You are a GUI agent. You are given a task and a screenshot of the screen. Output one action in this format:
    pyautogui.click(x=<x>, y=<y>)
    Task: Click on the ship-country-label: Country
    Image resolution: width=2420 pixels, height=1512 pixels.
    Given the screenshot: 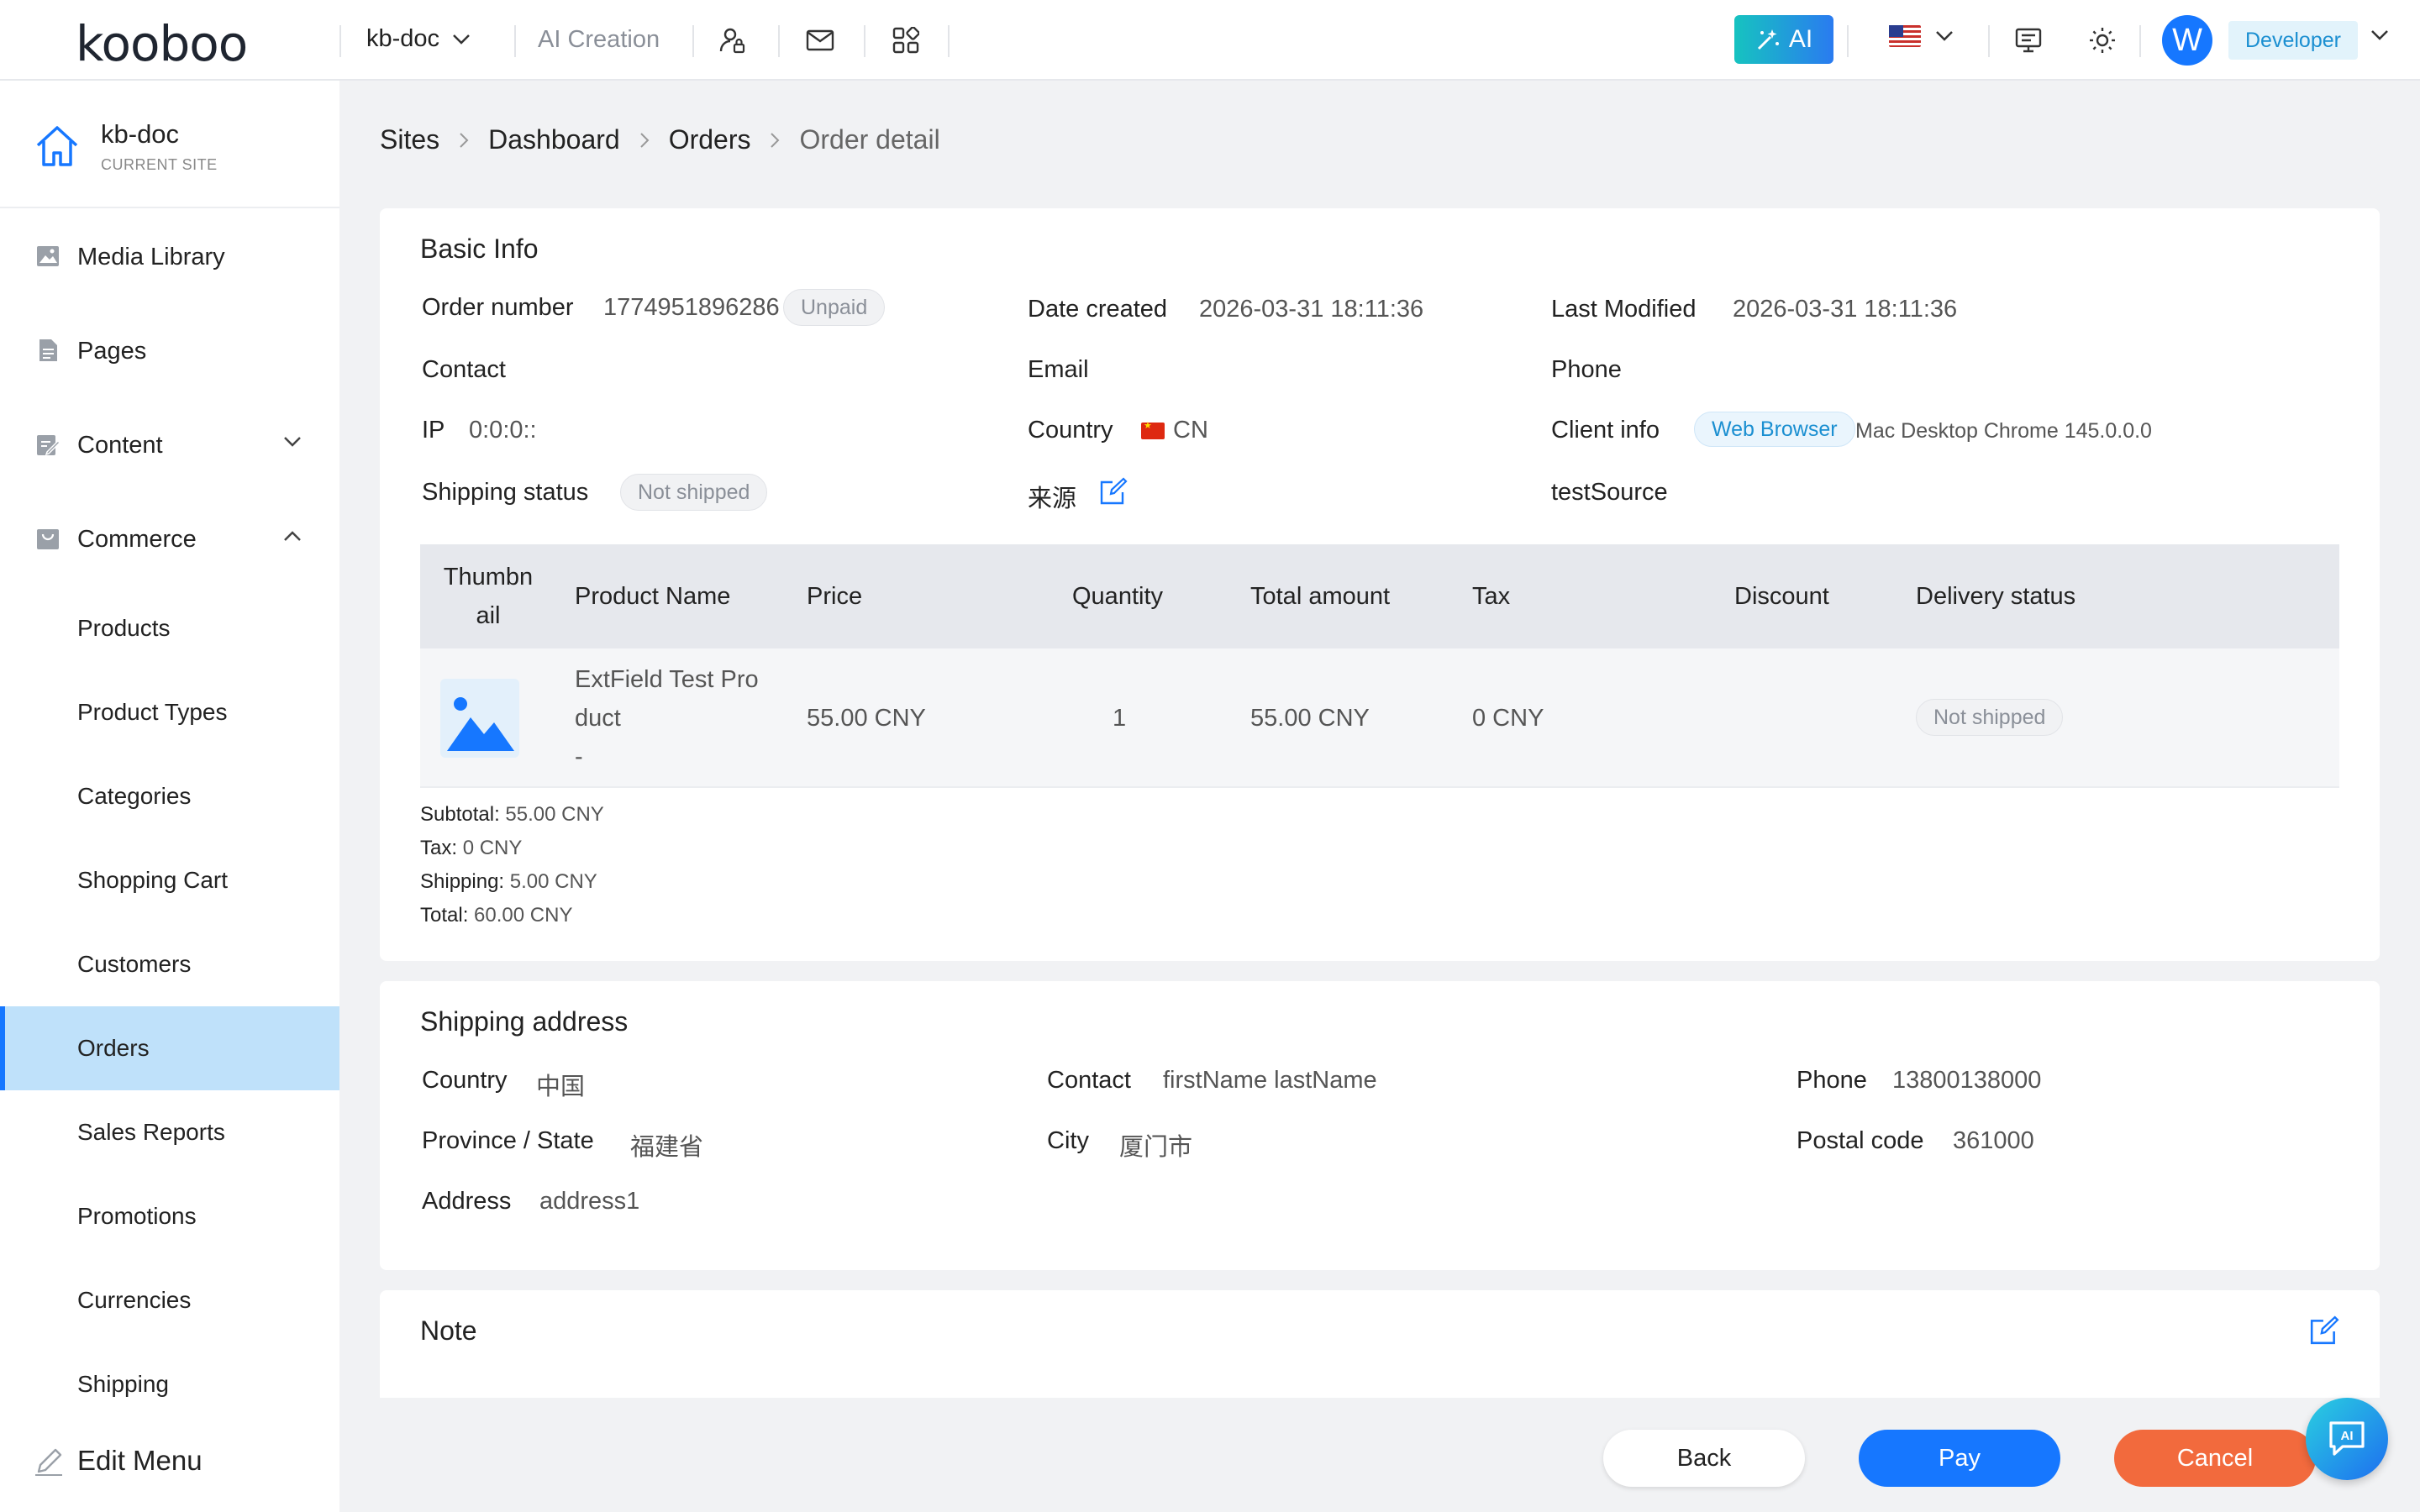 What is the action you would take?
    pyautogui.click(x=465, y=1080)
    